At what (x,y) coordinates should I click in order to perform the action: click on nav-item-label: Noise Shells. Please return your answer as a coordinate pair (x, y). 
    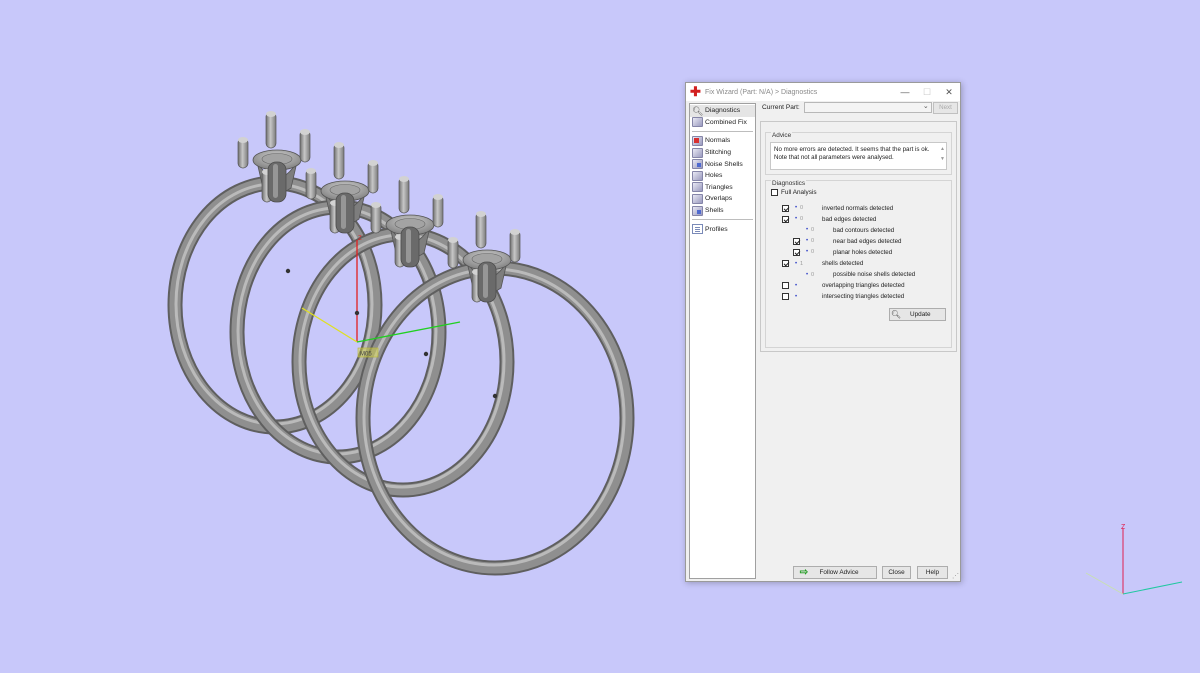
    Looking at the image, I should click on (724, 164).